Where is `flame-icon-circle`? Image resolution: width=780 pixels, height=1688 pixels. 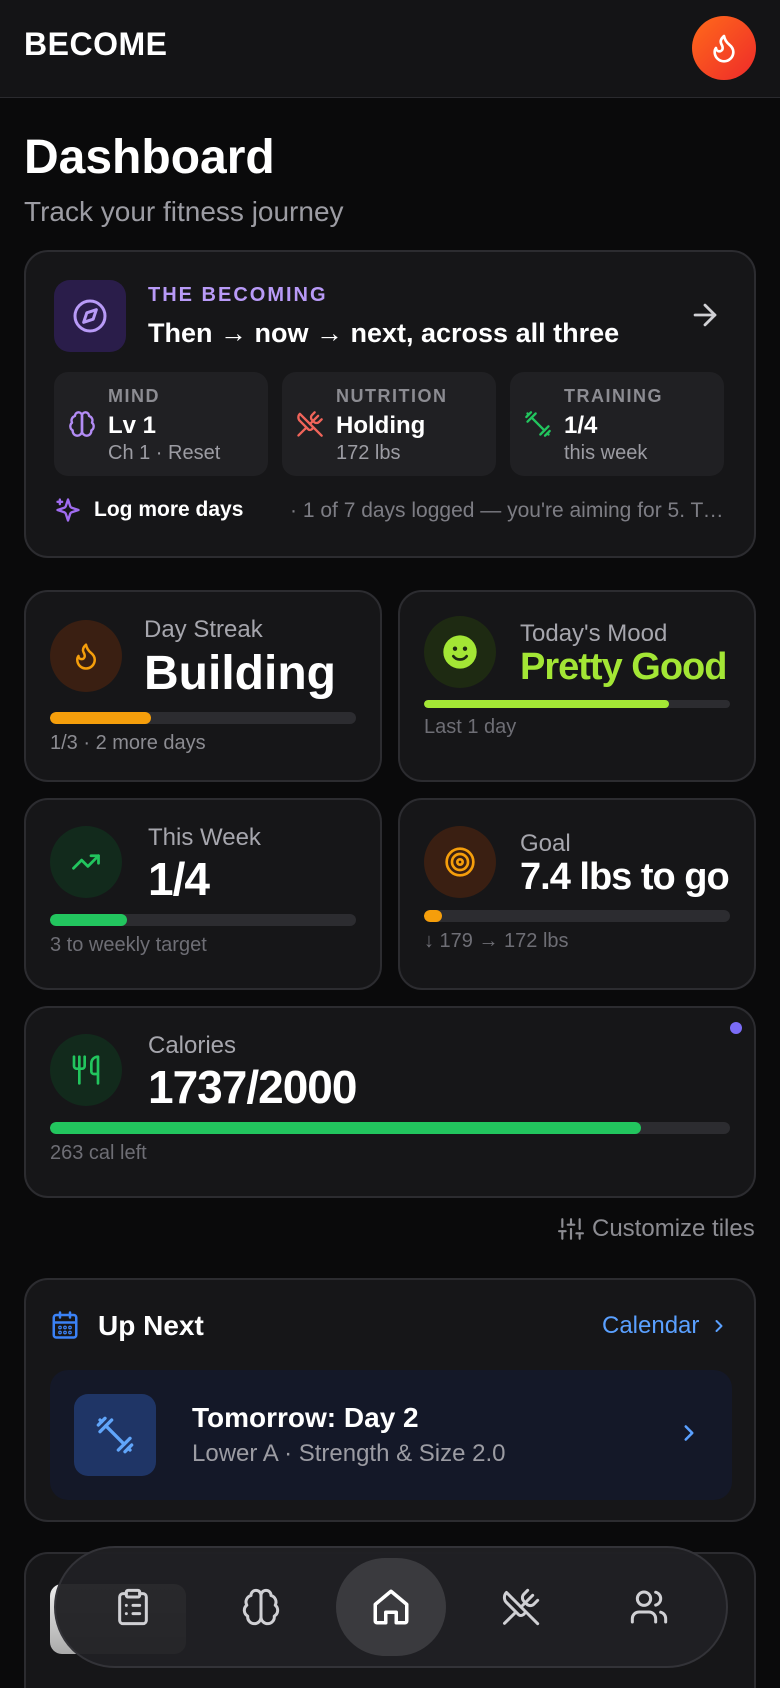 flame-icon-circle is located at coordinates (86, 656).